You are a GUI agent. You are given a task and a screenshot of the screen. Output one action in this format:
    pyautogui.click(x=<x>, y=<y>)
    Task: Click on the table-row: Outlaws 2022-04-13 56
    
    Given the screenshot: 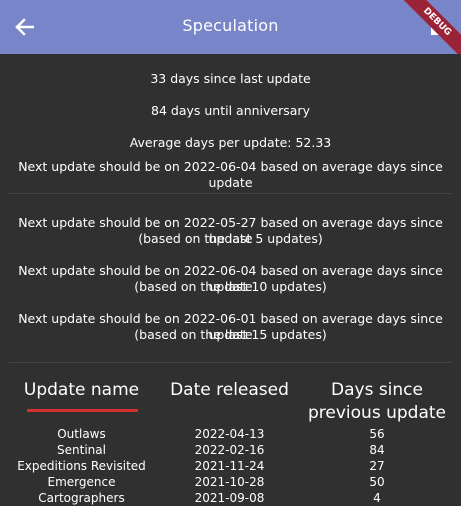 What is the action you would take?
    pyautogui.click(x=230, y=434)
    